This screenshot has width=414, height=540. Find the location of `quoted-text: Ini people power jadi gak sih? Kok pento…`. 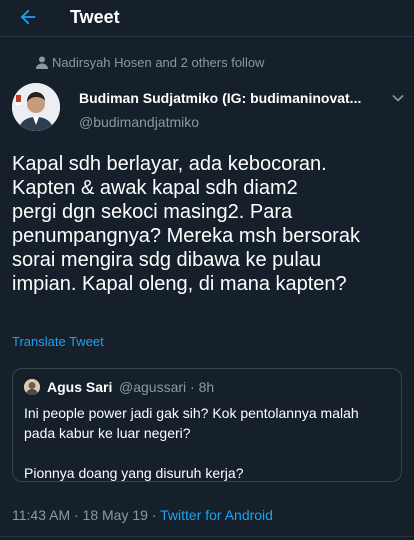

quoted-text: Ini people power jadi gak sih? Kok pento… is located at coordinates (209, 443).